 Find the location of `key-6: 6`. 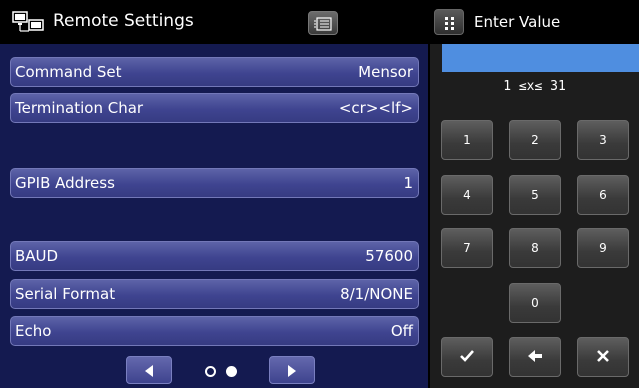

key-6: 6 is located at coordinates (603, 195).